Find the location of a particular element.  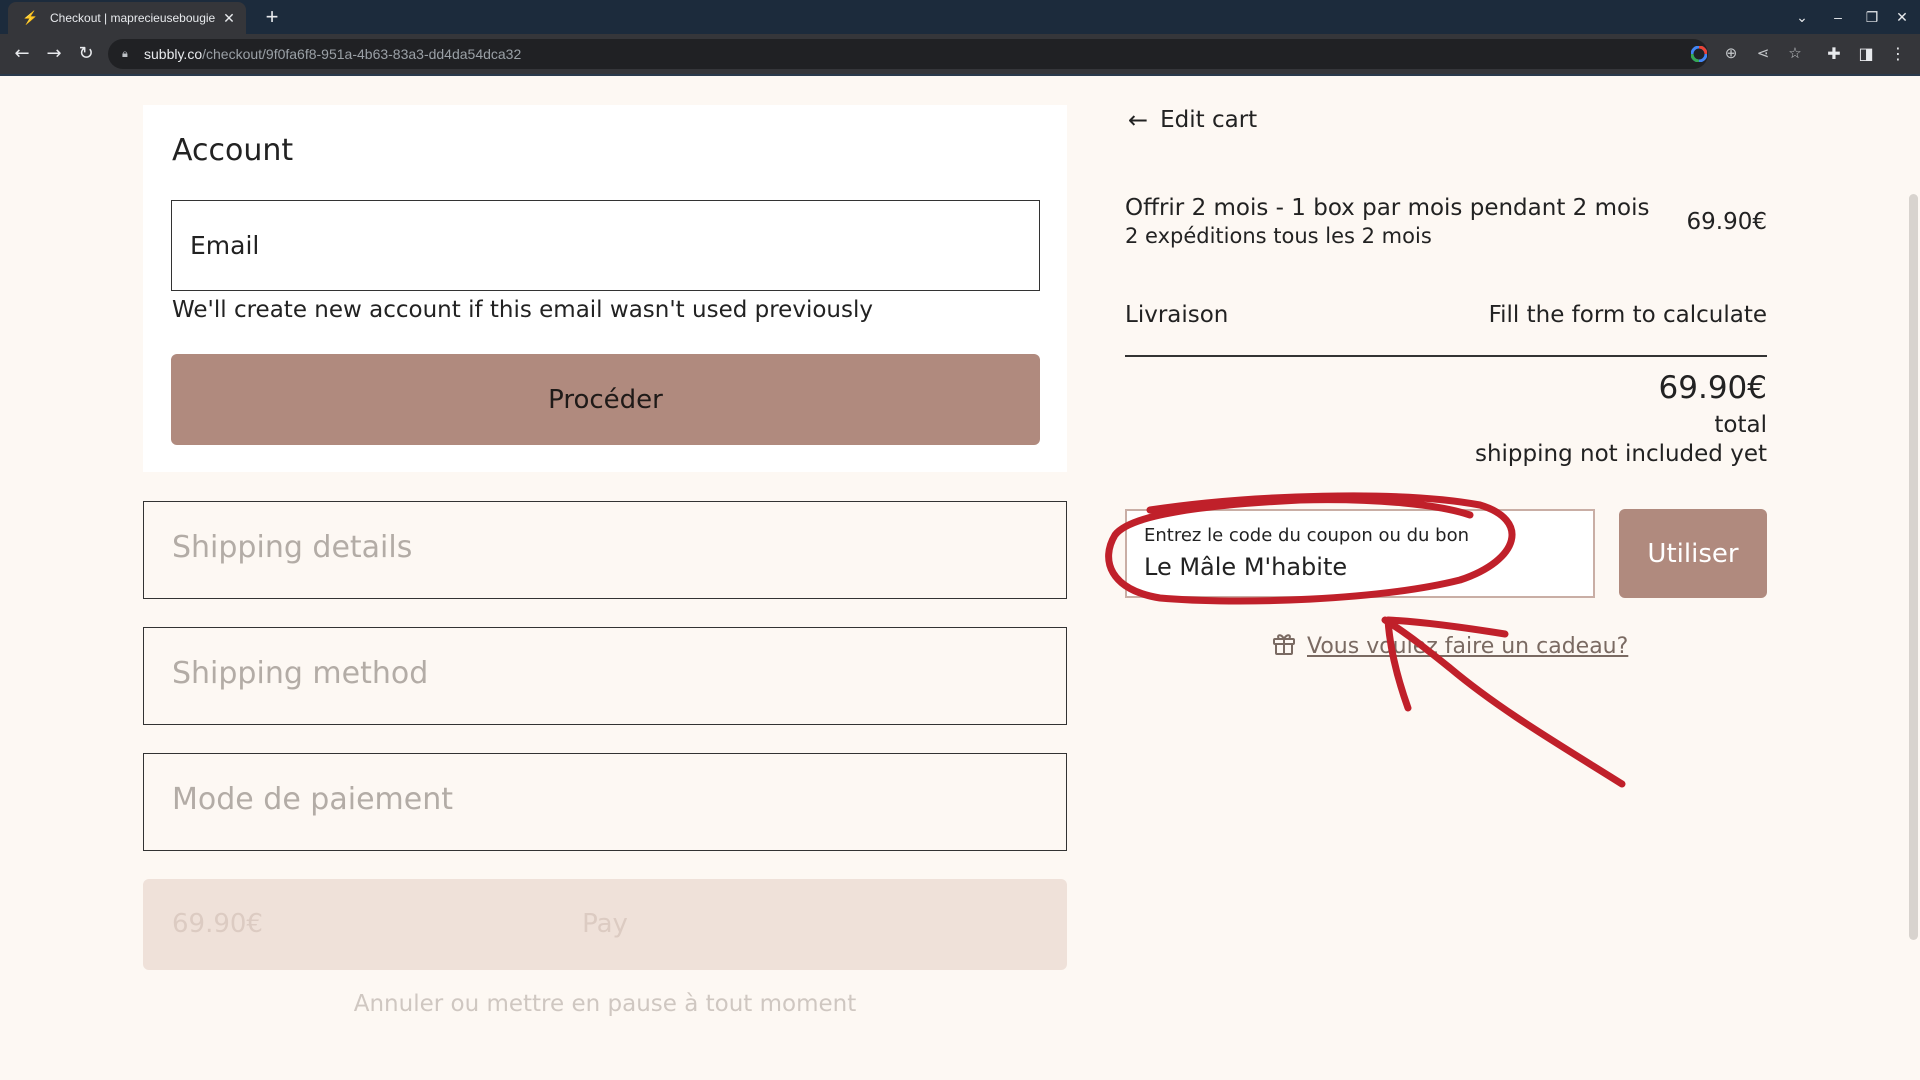

forward-icon: → is located at coordinates (54, 54).